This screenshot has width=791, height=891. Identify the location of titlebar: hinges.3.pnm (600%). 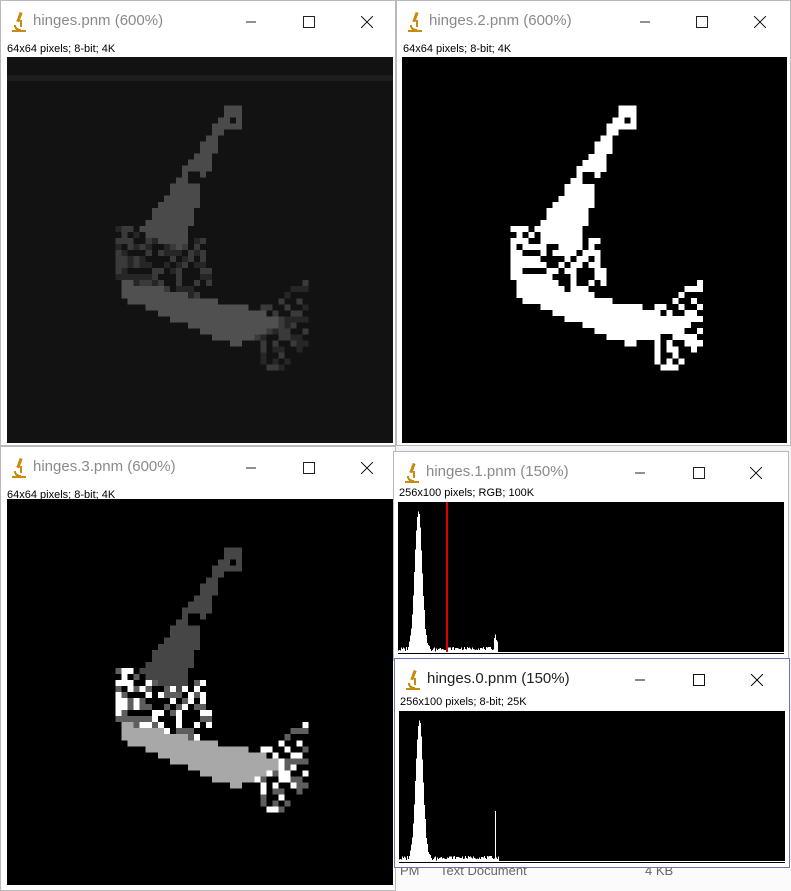
(198, 467).